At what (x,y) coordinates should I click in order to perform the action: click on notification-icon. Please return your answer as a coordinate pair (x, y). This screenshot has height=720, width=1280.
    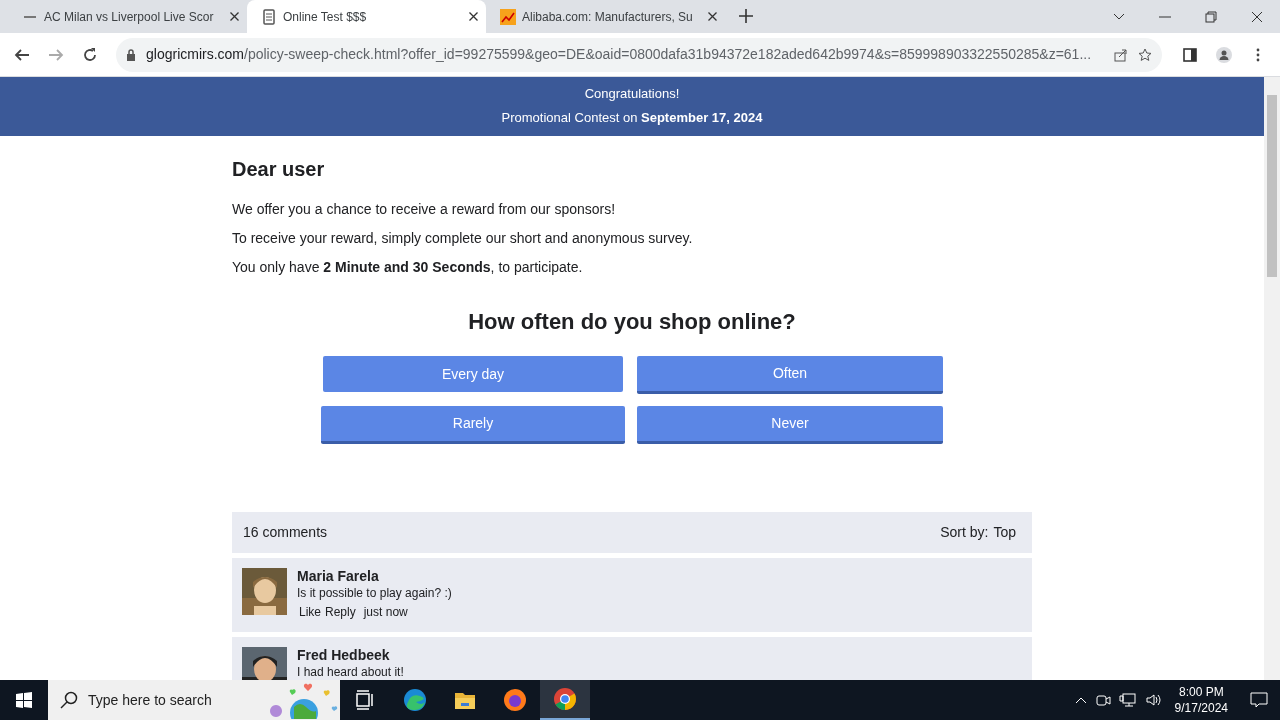
    Looking at the image, I should click on (1259, 700).